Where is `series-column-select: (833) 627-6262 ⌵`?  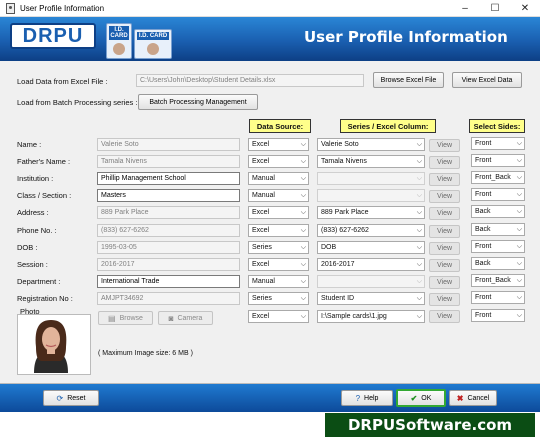 series-column-select: (833) 627-6262 ⌵ is located at coordinates (371, 230).